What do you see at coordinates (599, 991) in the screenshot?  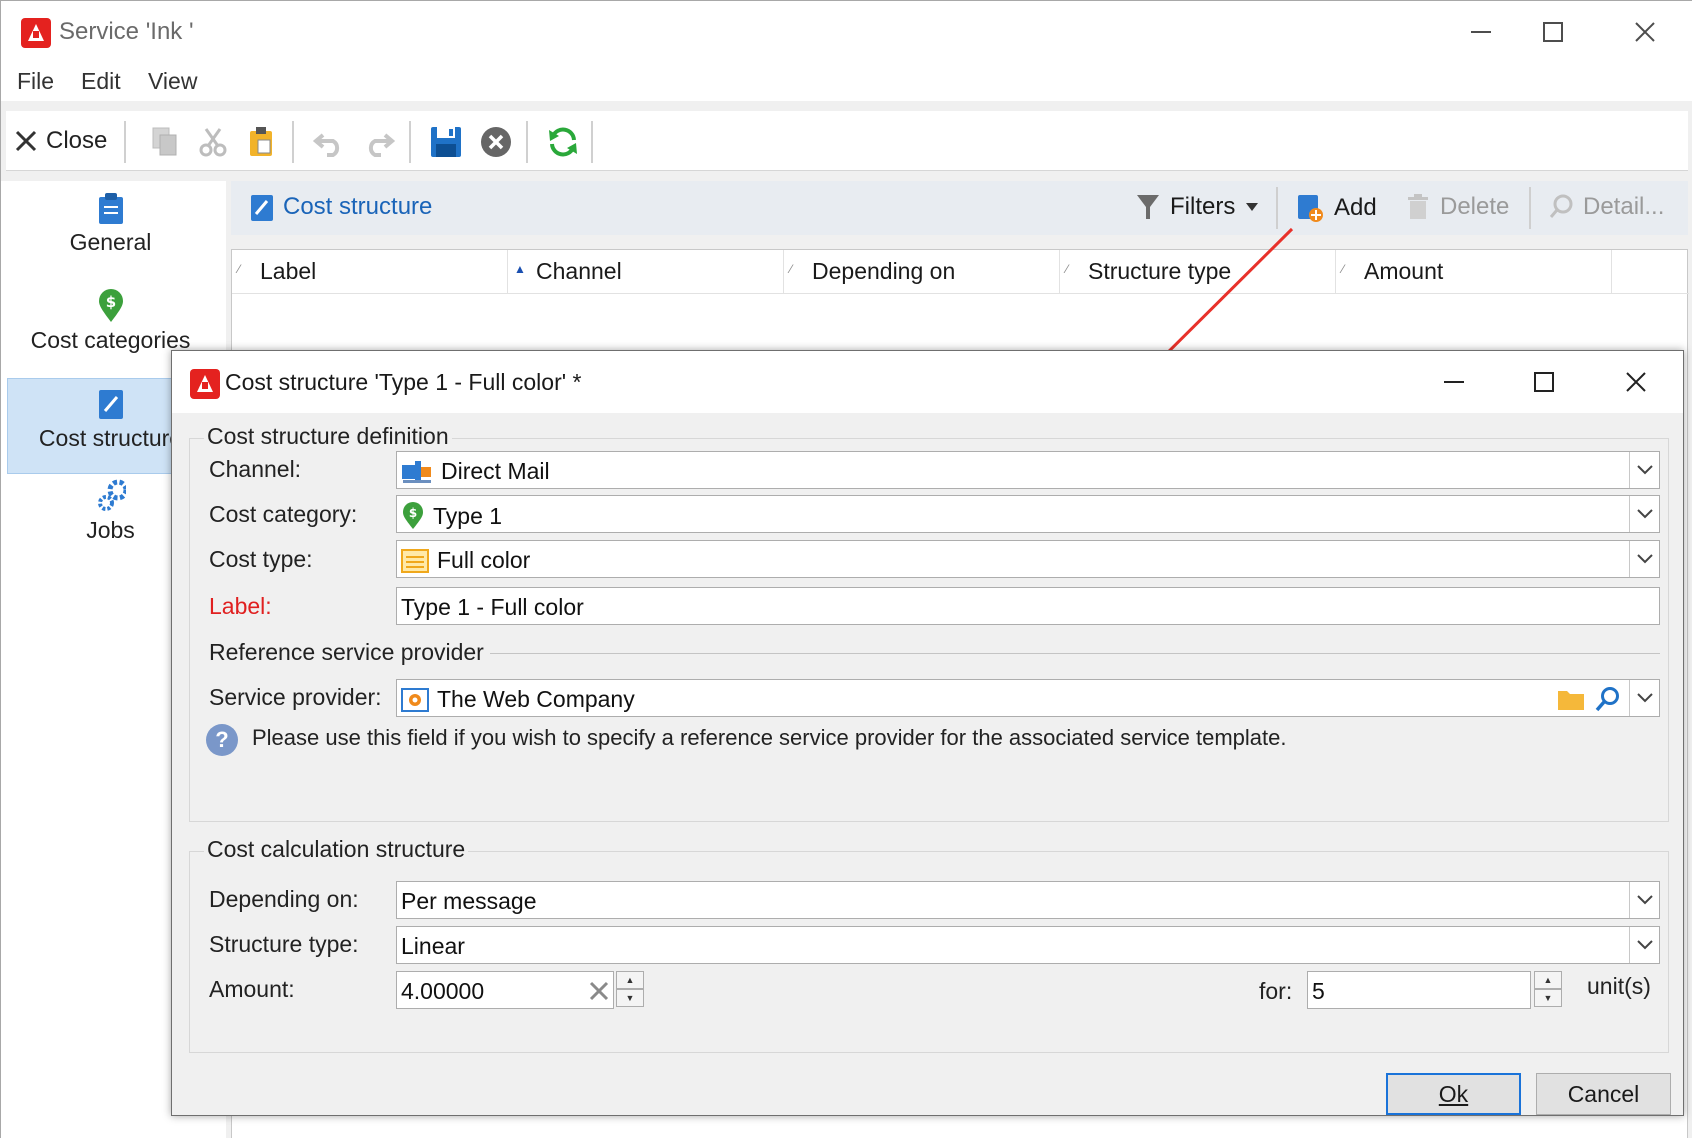 I see `clear-icon` at bounding box center [599, 991].